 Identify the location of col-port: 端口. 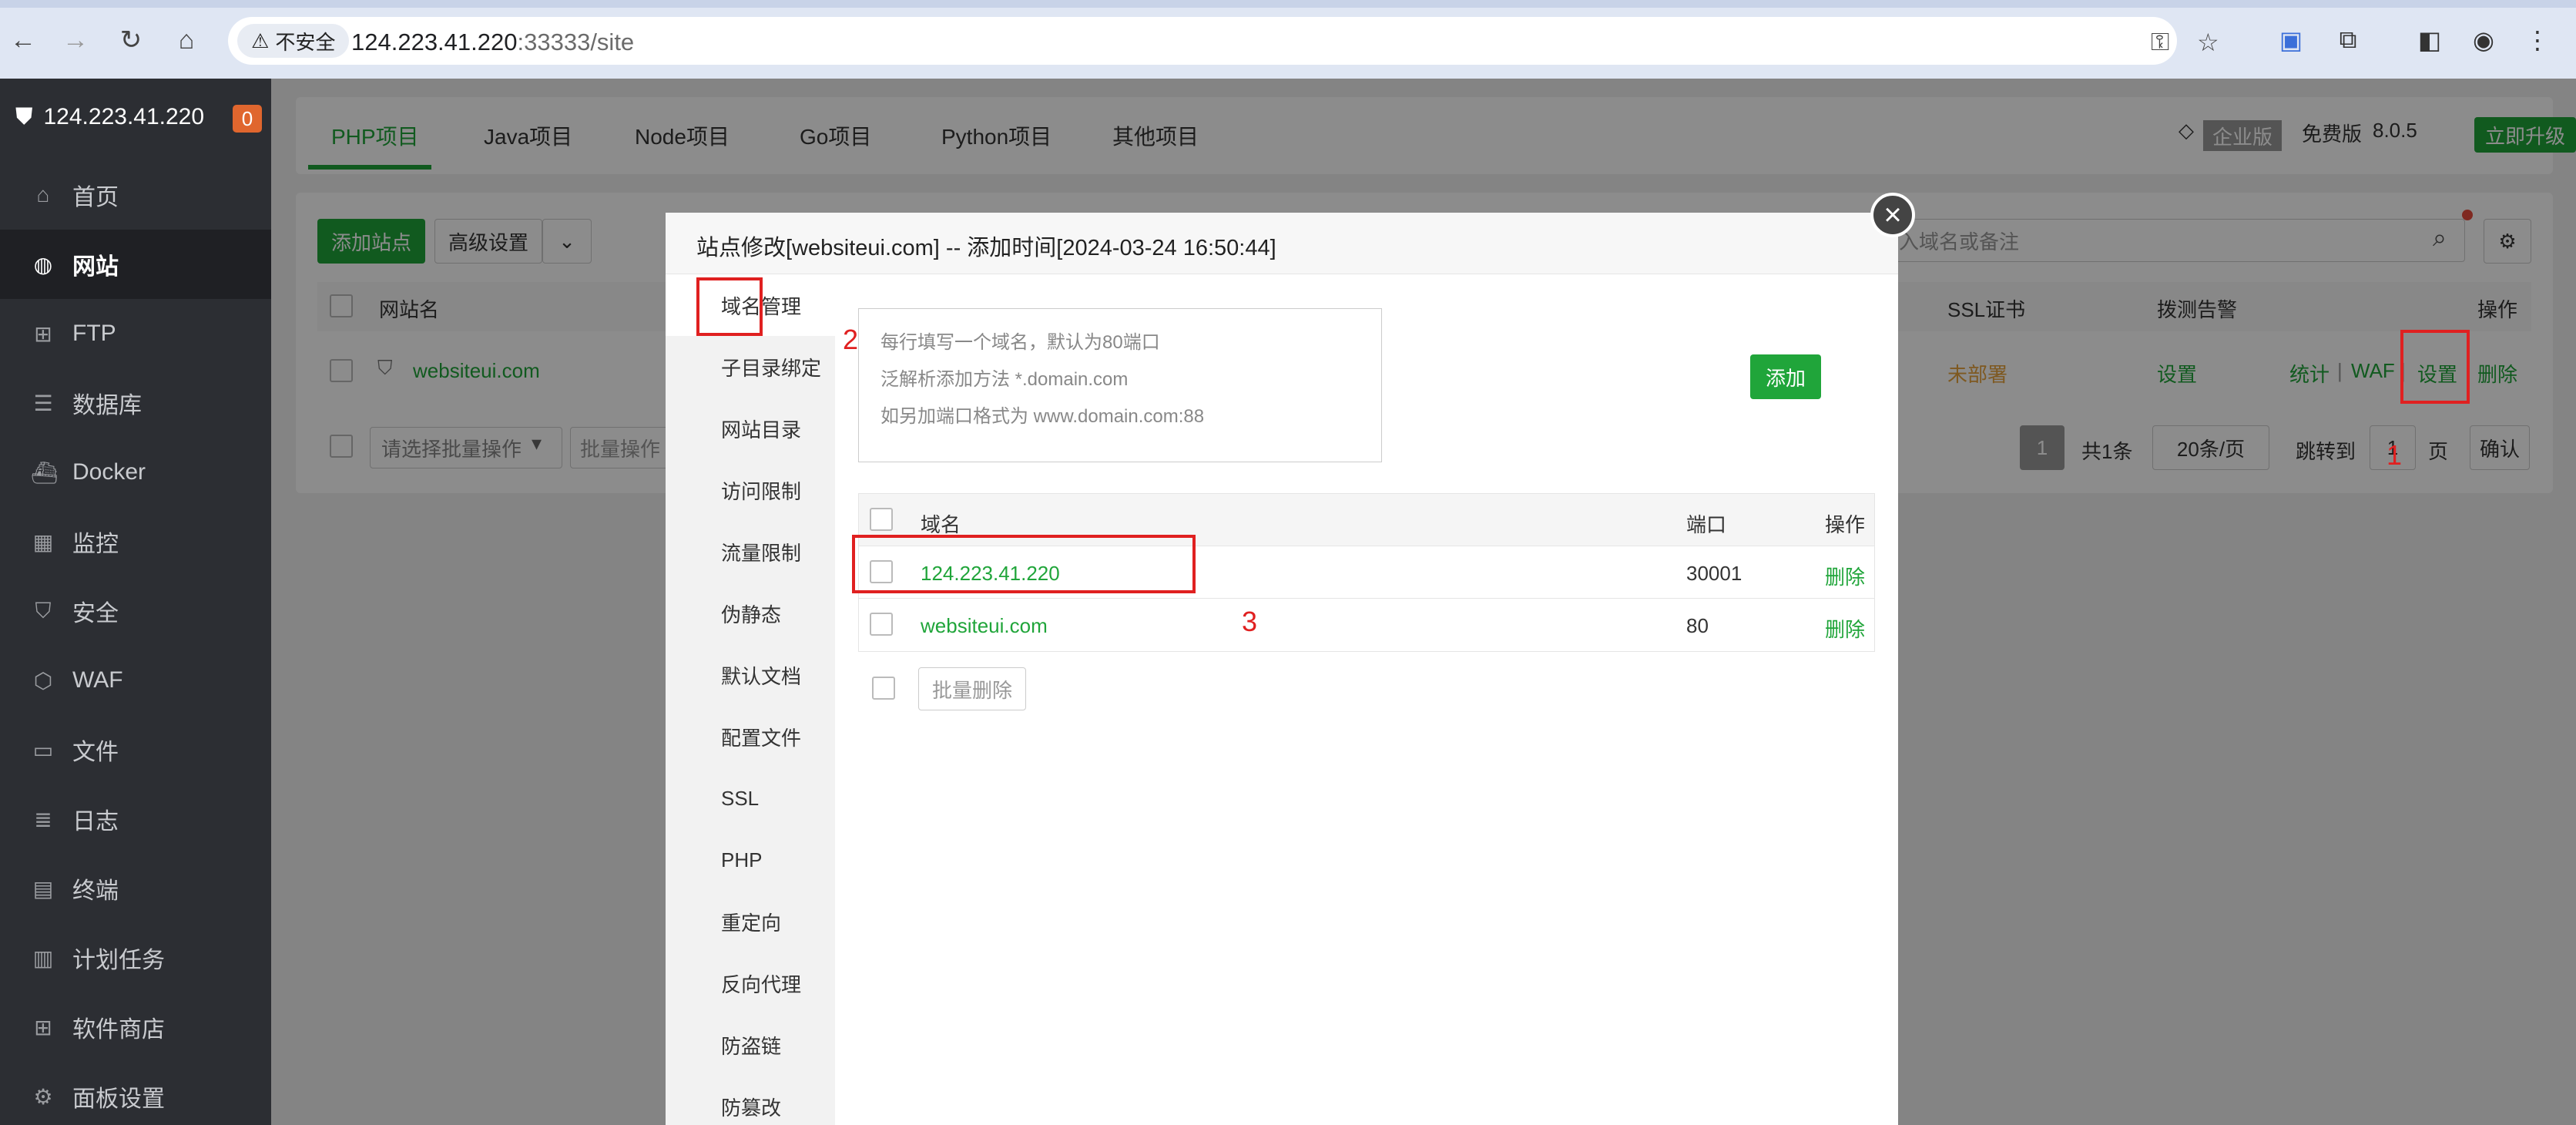
(1706, 524).